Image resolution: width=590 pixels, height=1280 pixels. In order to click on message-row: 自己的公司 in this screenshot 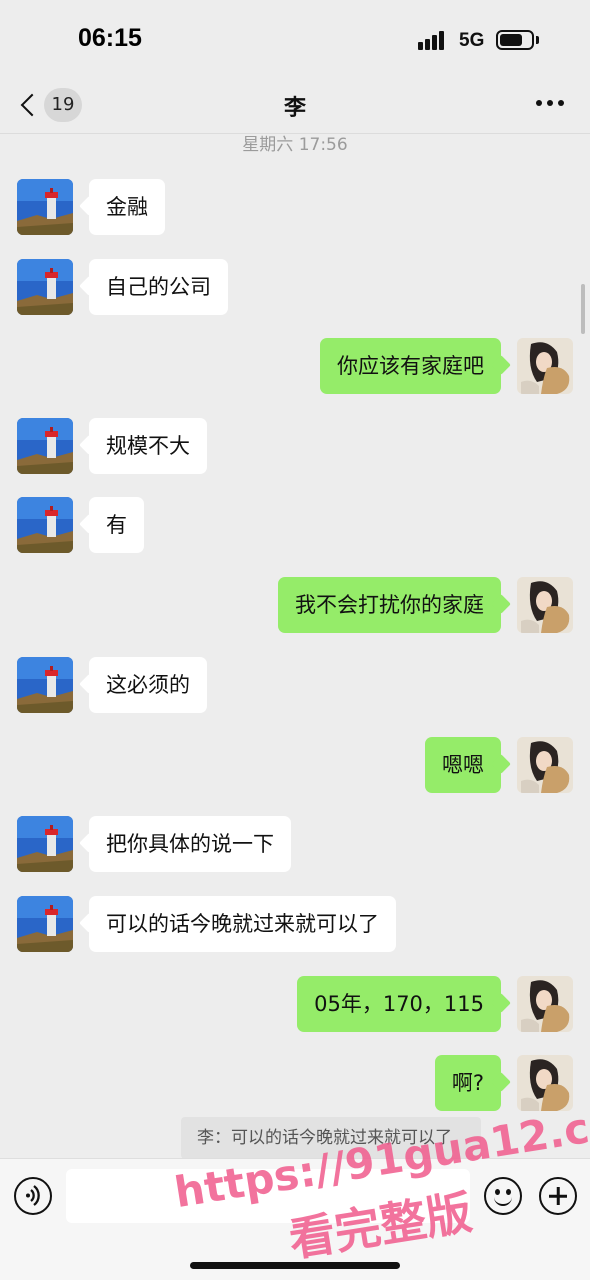, I will do `click(295, 289)`.